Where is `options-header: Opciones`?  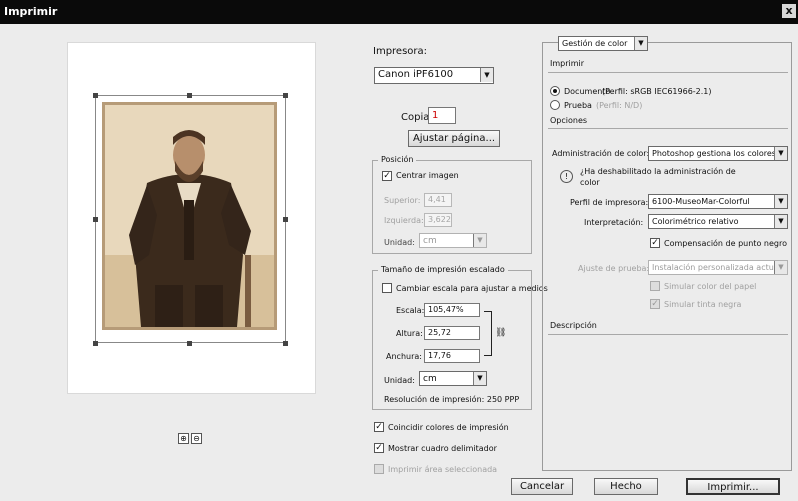
options-header: Opciones is located at coordinates (569, 120).